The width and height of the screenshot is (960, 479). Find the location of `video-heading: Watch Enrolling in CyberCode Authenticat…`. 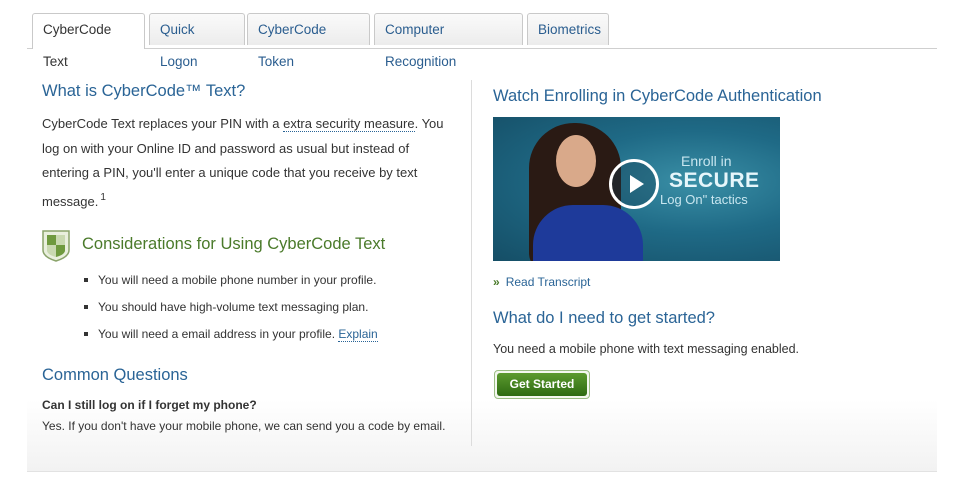

video-heading: Watch Enrolling in CyberCode Authenticat… is located at coordinates (657, 96).